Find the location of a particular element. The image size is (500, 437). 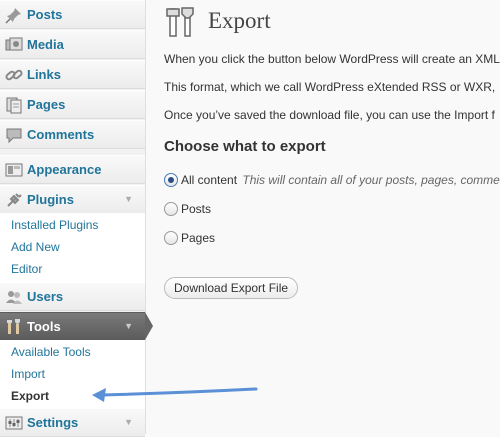

plugins-submenu: Installed Plugins Add New Editor is located at coordinates (72, 249).